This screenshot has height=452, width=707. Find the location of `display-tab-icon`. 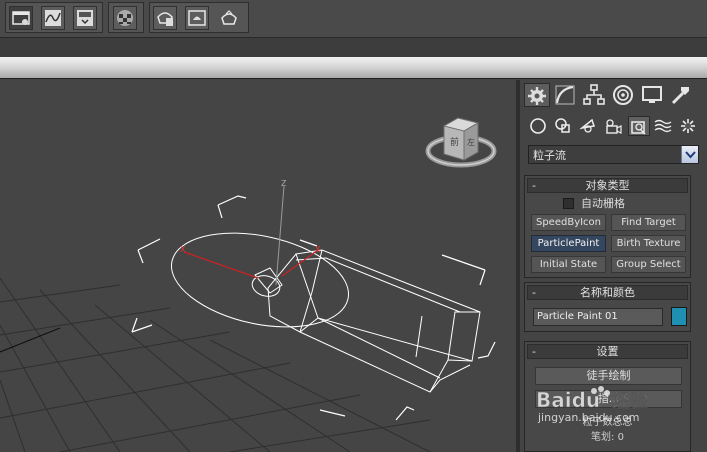

display-tab-icon is located at coordinates (653, 95).